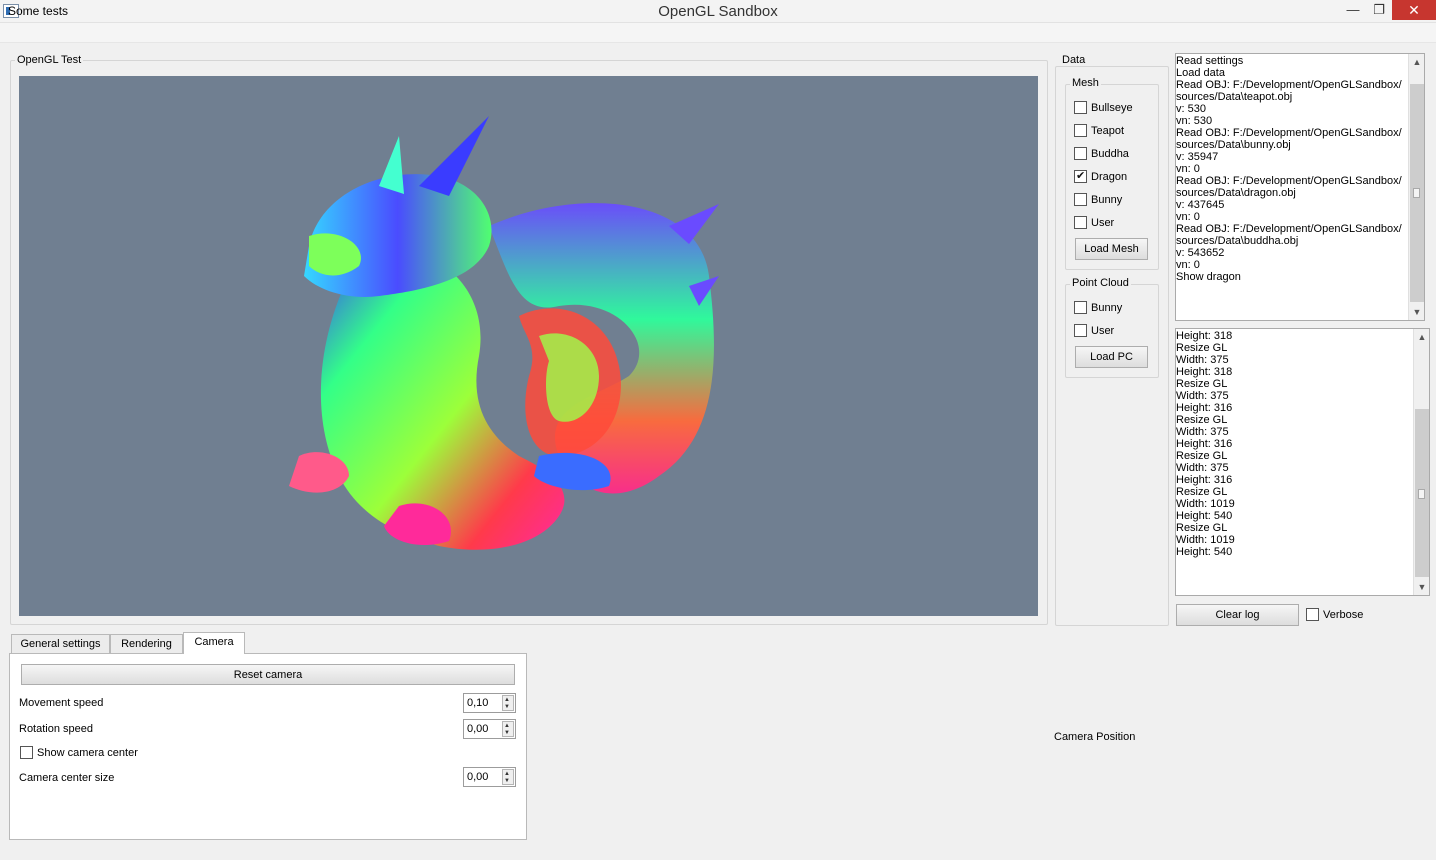  I want to click on rotation-speed-label: Rotation speed, so click(56, 729).